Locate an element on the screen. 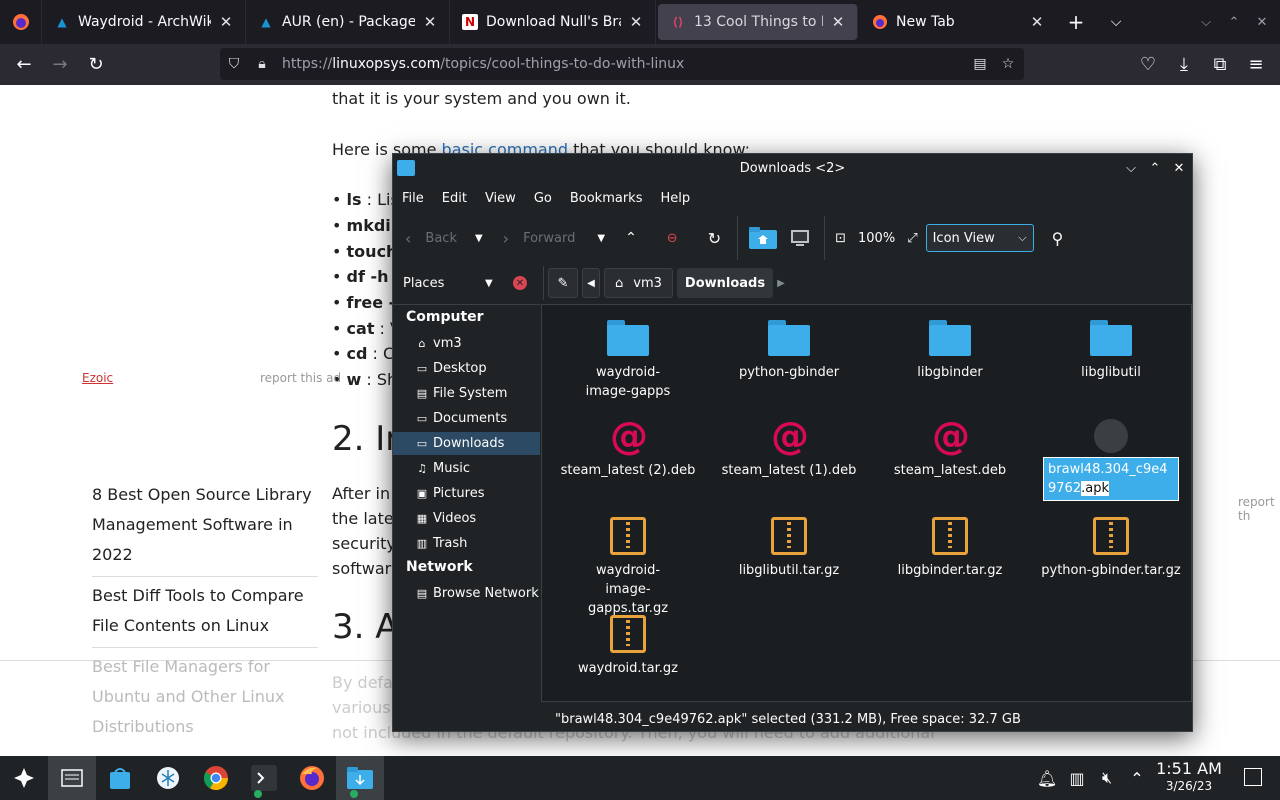  tab-nulls-brawl: N Download Null's Brawl ✕ is located at coordinates (553, 22).